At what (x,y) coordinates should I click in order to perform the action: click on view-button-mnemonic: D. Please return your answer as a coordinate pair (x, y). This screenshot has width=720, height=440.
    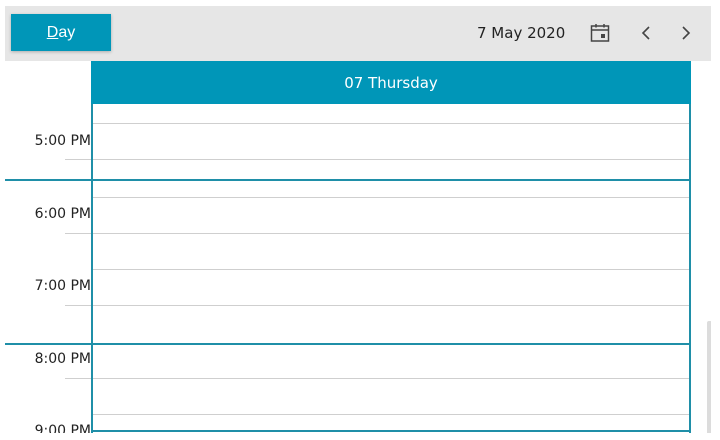
    Looking at the image, I should click on (52, 32).